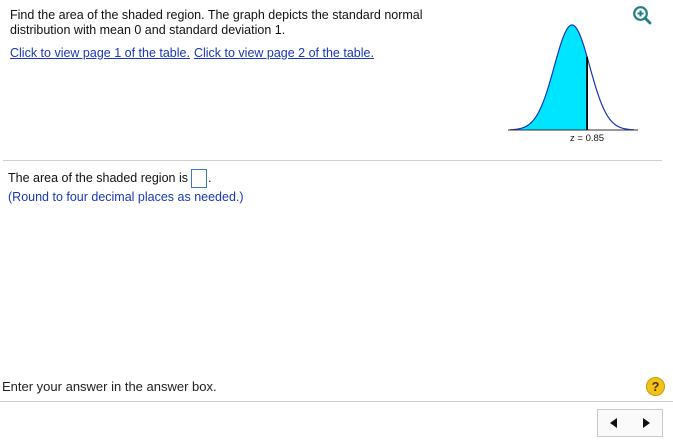 The height and width of the screenshot is (440, 673). I want to click on divider, so click(332, 160).